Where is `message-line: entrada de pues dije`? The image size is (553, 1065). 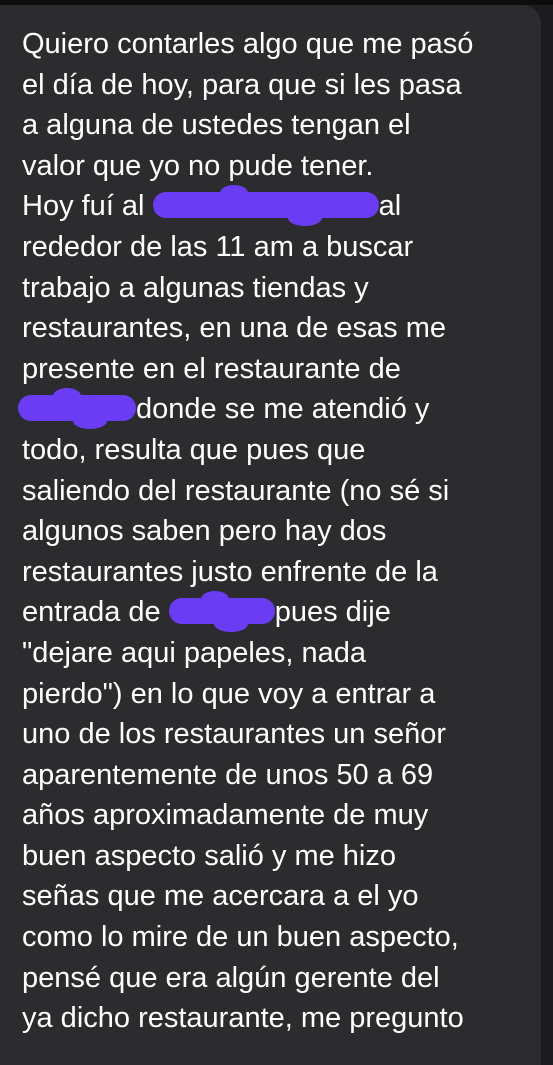
message-line: entrada de pues dije is located at coordinates (206, 611).